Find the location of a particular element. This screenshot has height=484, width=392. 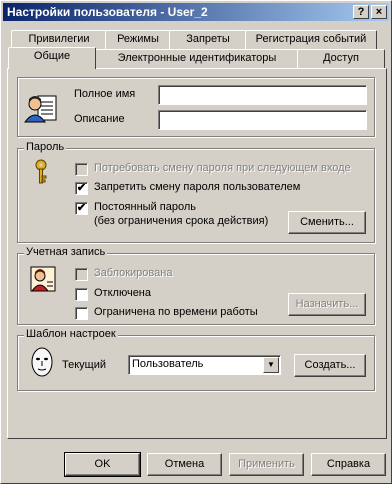

tab-modes: Режимы is located at coordinates (138, 39).